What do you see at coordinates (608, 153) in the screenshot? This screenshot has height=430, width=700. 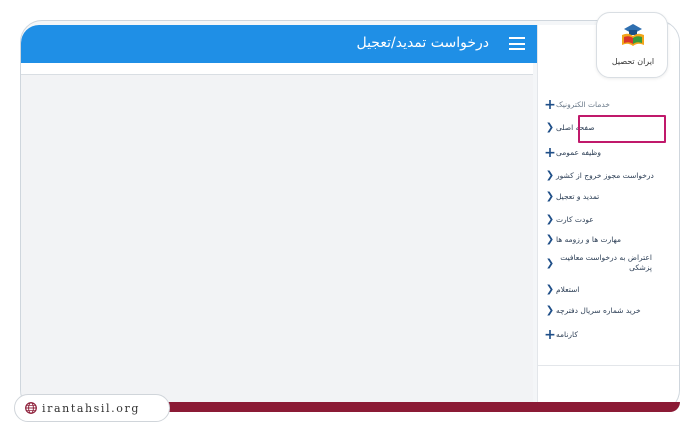 I see `sidebar-item-public-duty: + وظیفه عمومی` at bounding box center [608, 153].